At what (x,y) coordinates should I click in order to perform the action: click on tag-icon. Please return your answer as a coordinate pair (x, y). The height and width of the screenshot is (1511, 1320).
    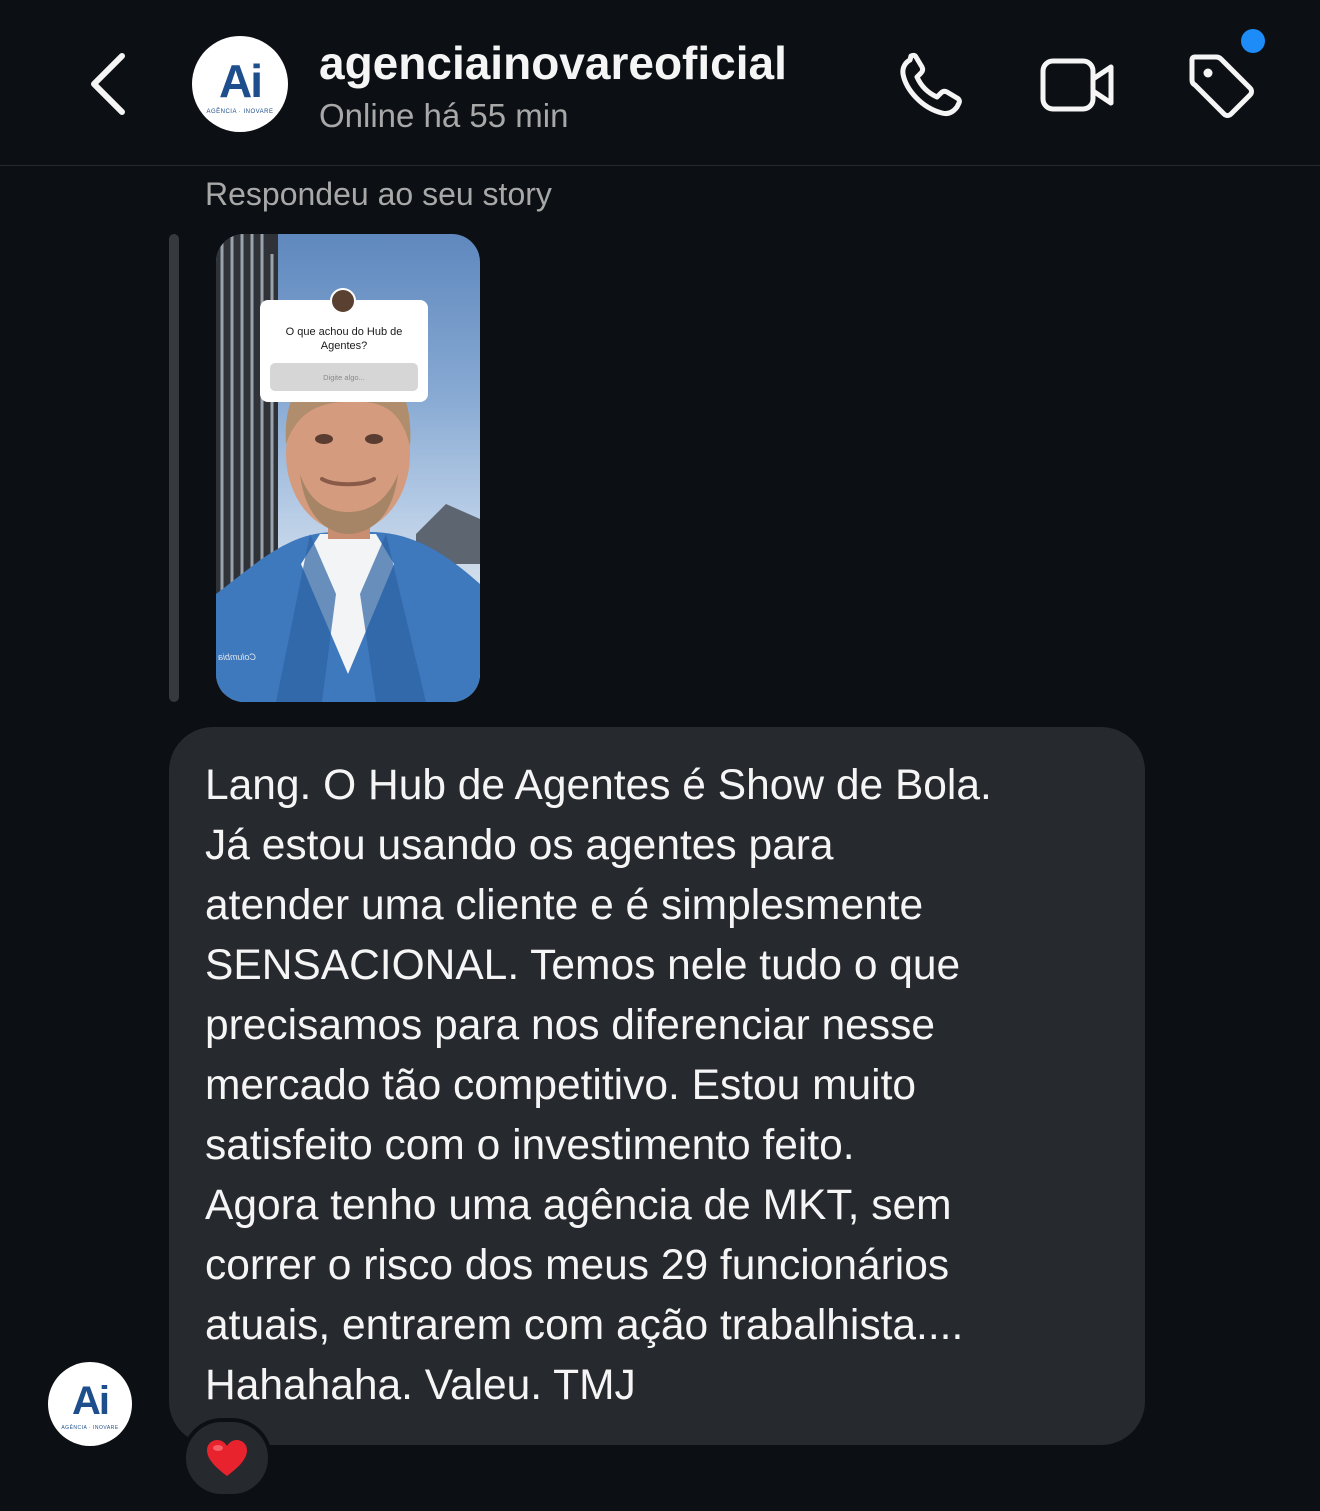
    Looking at the image, I should click on (1221, 86).